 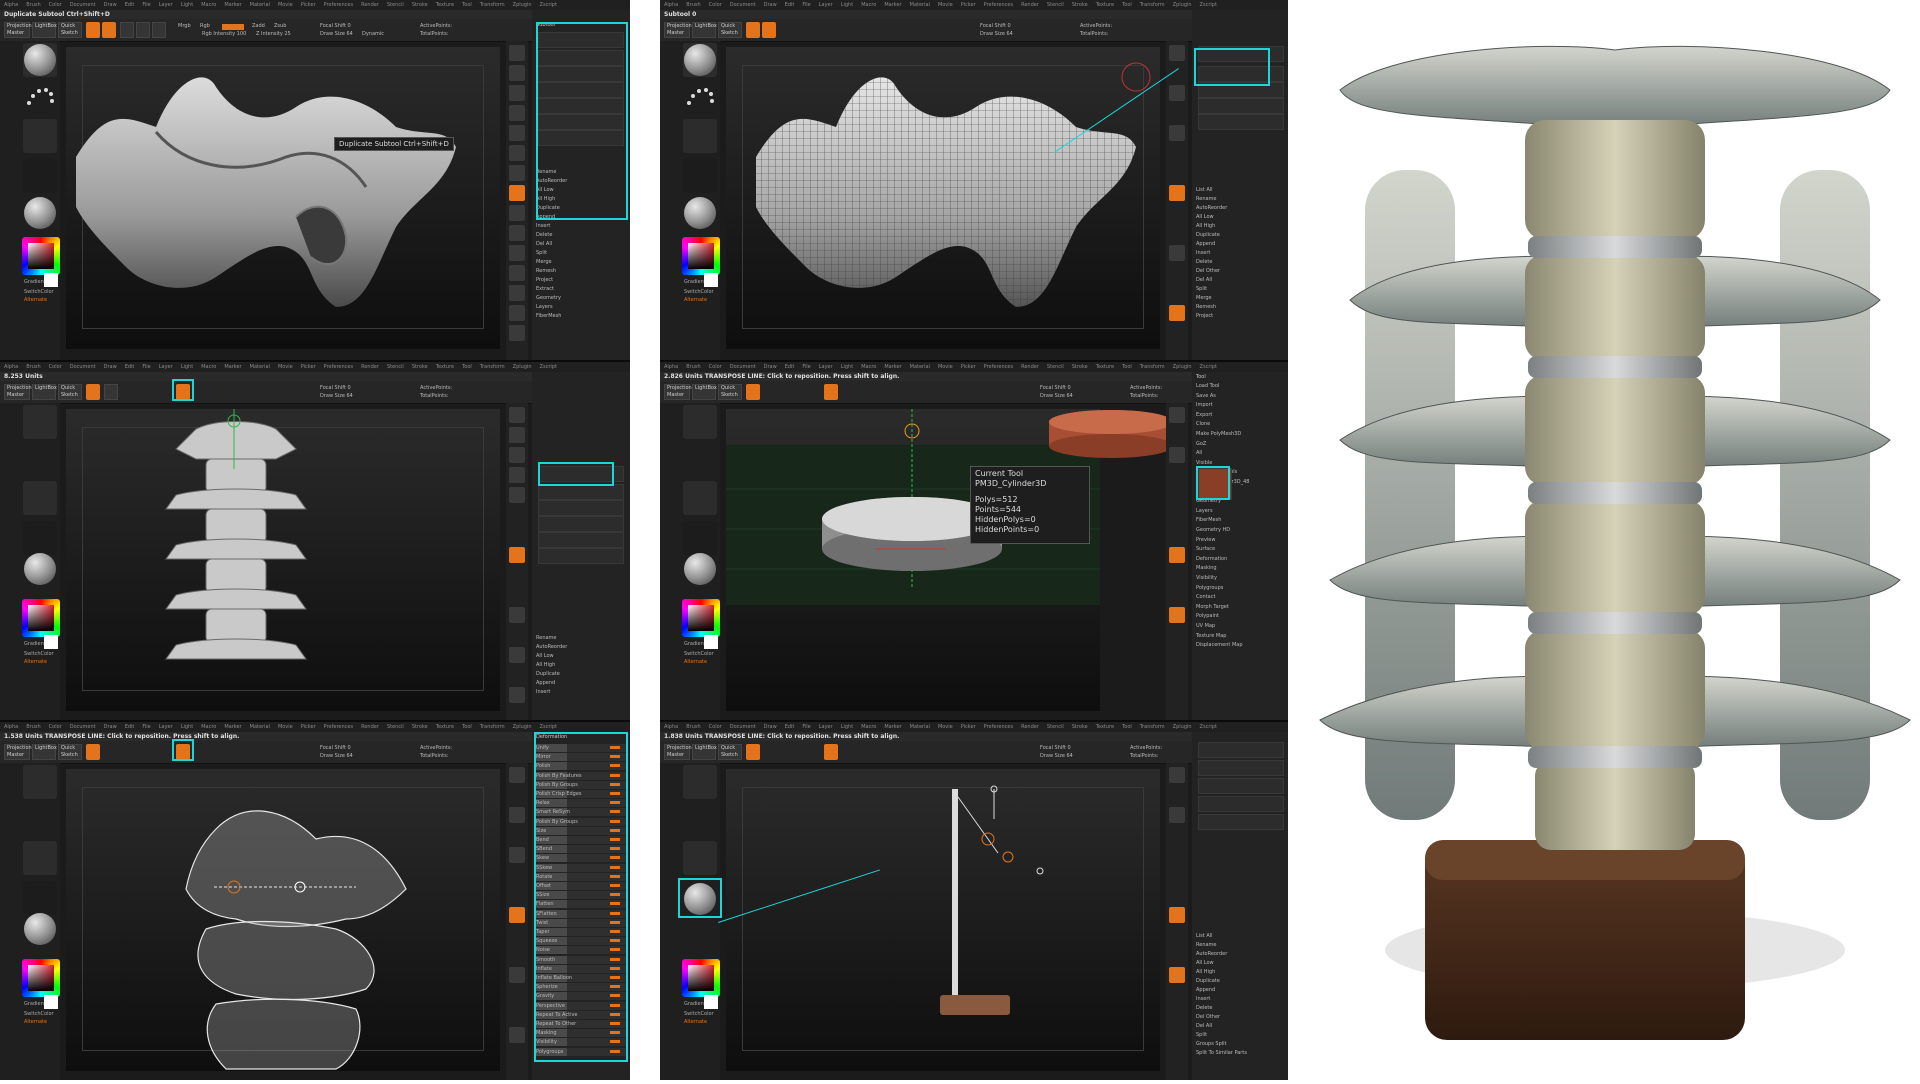 What do you see at coordinates (143, 30) in the screenshot?
I see `scale-button` at bounding box center [143, 30].